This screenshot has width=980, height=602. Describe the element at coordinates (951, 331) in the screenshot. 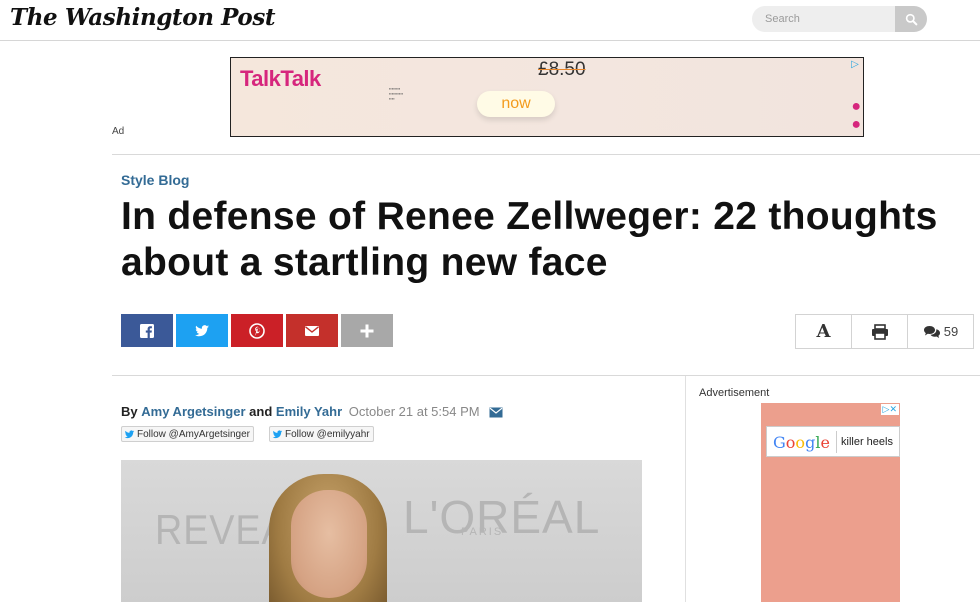

I see `comments-count: 59` at that location.